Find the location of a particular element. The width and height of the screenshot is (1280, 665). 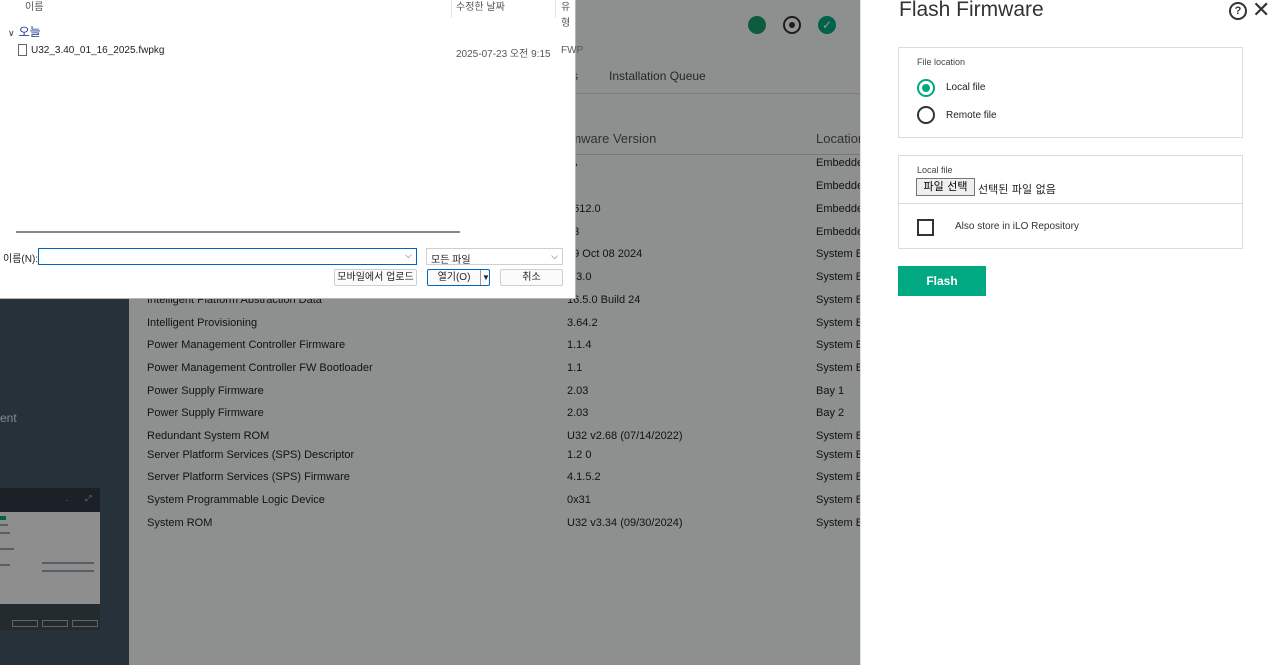

cancel-button: 취소 is located at coordinates (531, 277).